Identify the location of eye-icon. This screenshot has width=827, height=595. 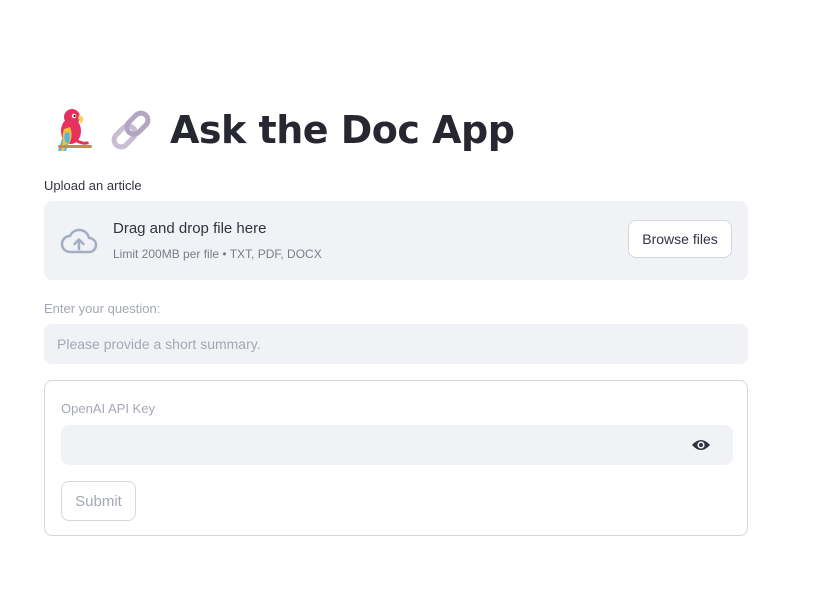
(701, 447).